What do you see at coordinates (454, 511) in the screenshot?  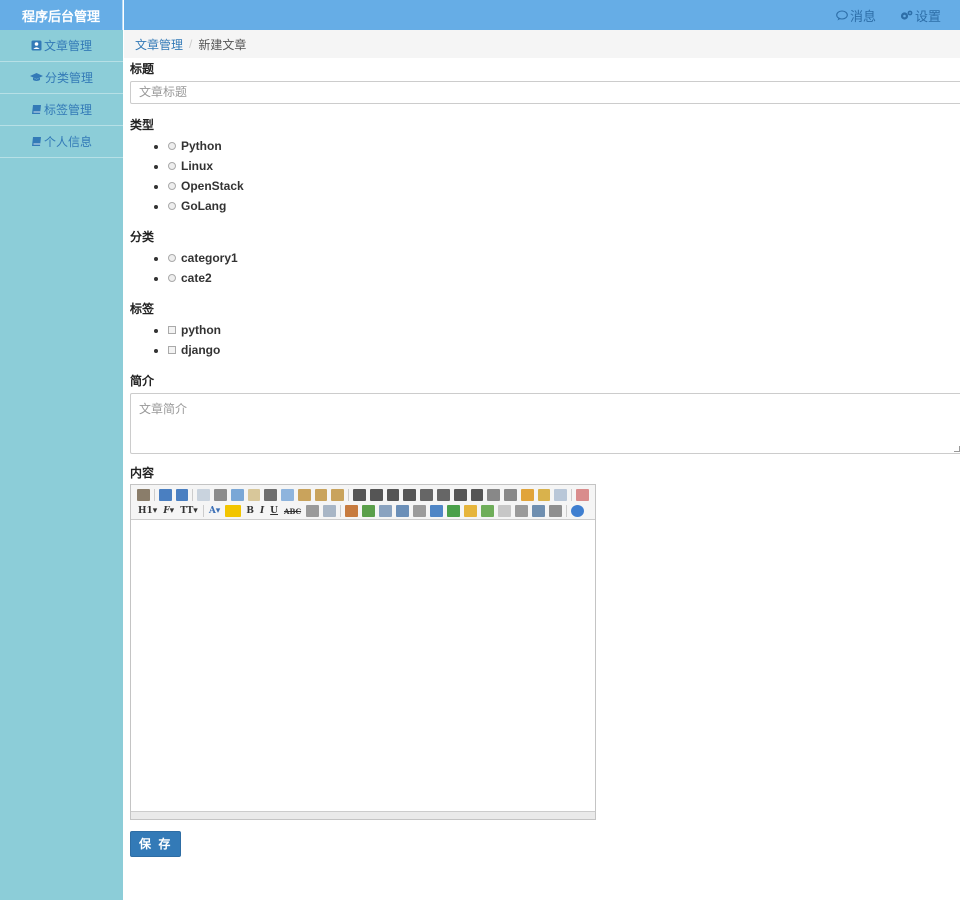 I see `horizontal-rule-icon` at bounding box center [454, 511].